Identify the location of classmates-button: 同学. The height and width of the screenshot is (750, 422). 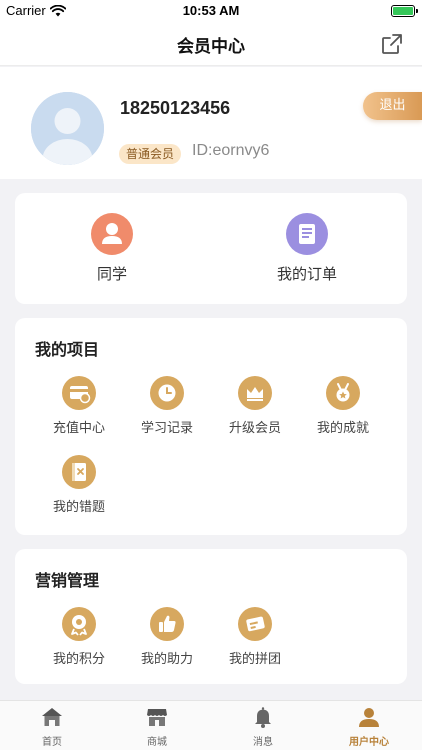
(112, 248).